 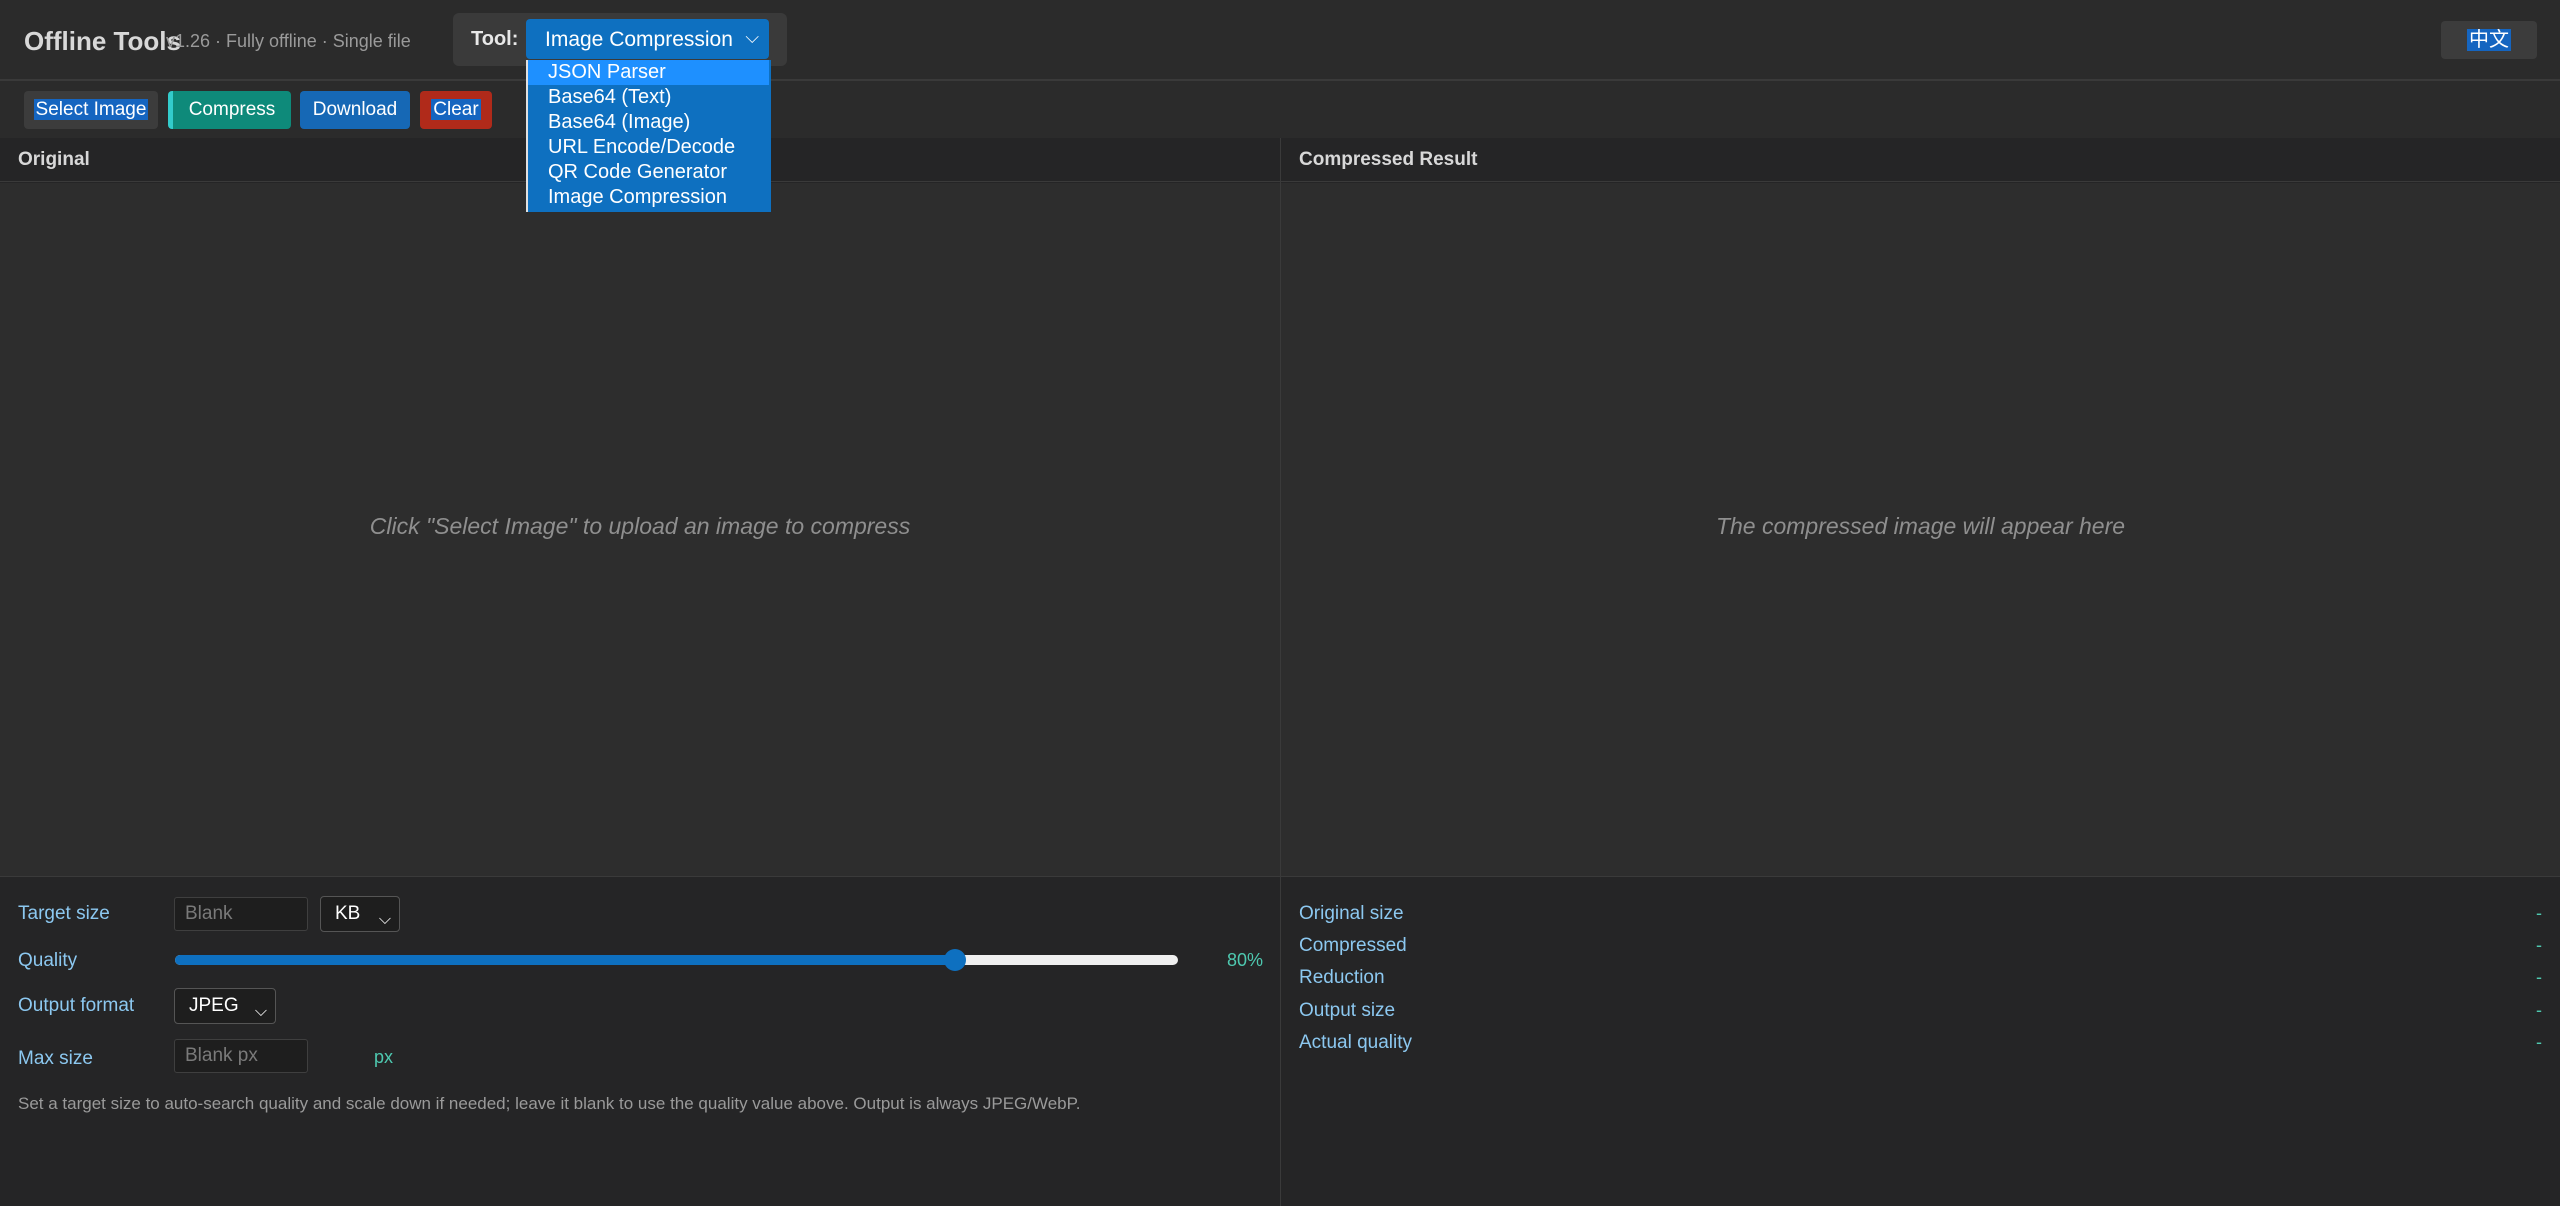 I want to click on output-format-select: JPEG ⌵, so click(x=225, y=1006).